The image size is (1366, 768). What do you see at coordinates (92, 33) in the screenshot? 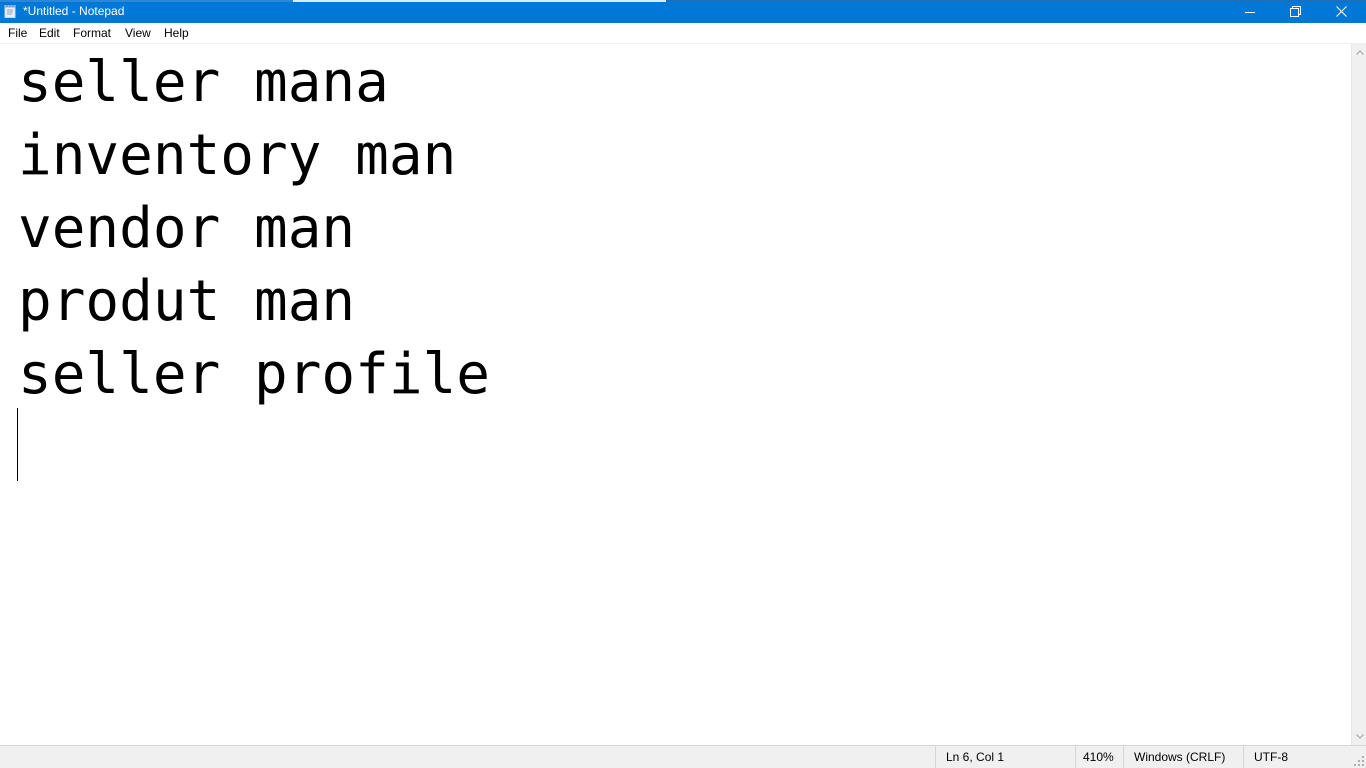
I see `menu-format: Format` at bounding box center [92, 33].